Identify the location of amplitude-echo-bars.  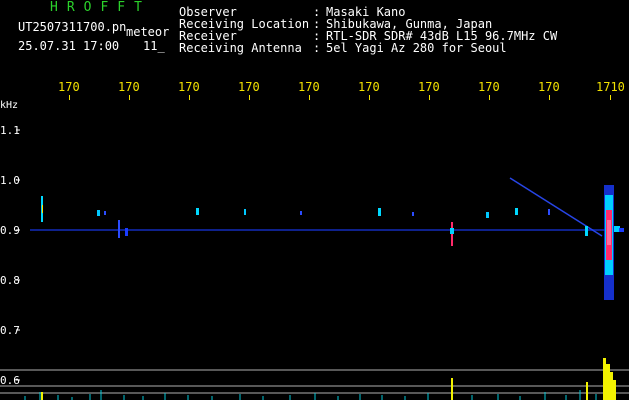
(328, 379).